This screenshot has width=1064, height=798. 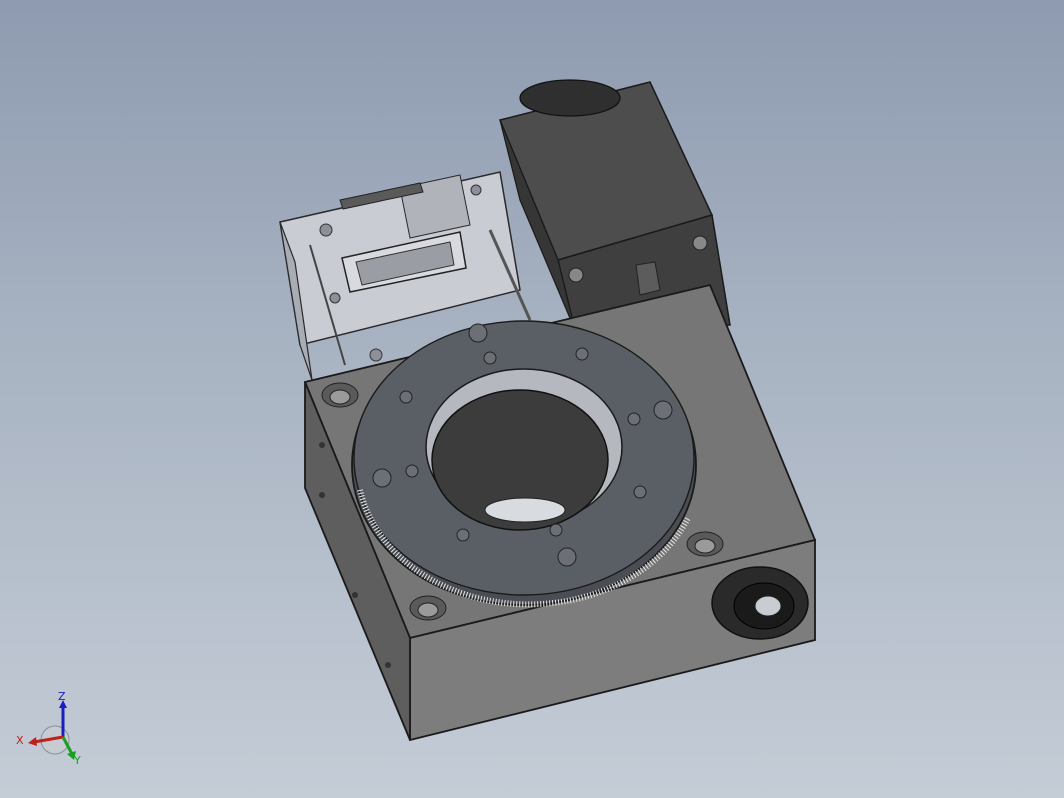 What do you see at coordinates (48, 728) in the screenshot?
I see `orientation-triad: Z X Y` at bounding box center [48, 728].